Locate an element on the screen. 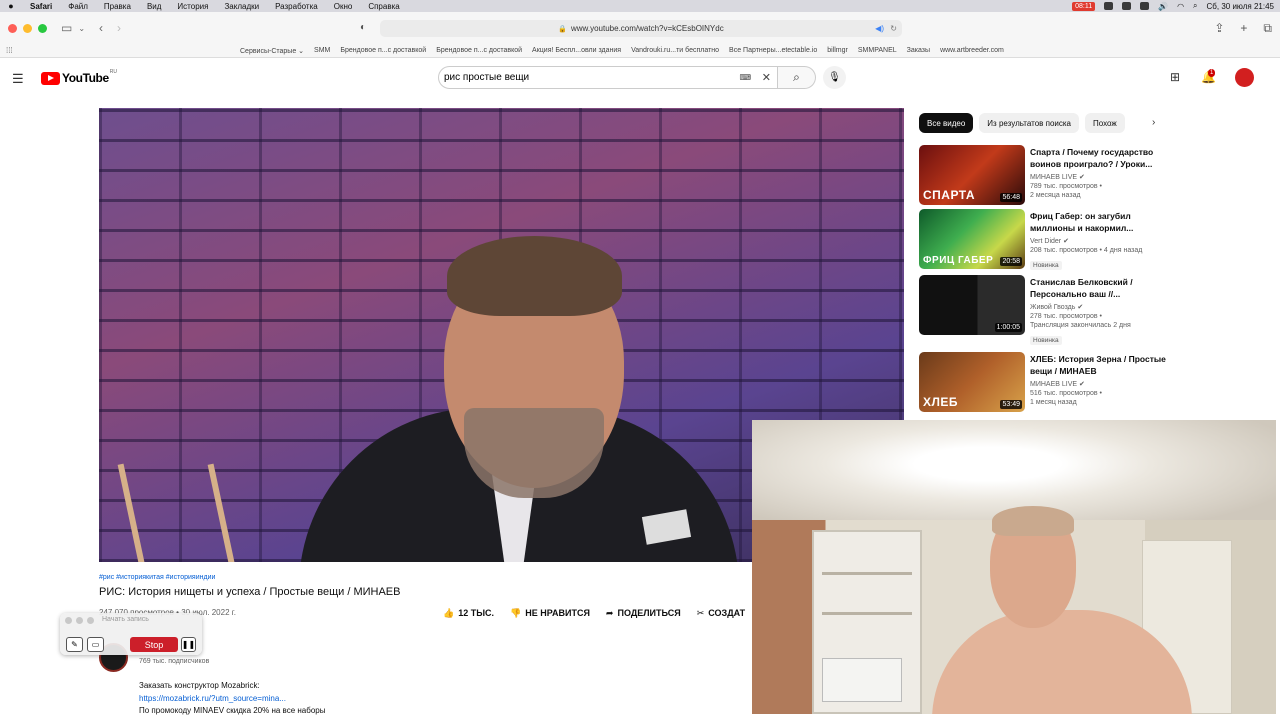 Image resolution: width=1280 pixels, height=720 pixels. pause-recording-button: ❚❚ is located at coordinates (188, 644).